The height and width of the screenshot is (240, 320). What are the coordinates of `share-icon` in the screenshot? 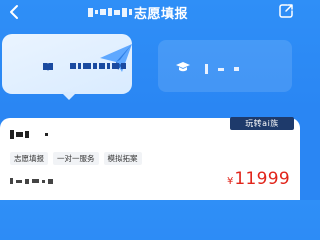 It's located at (286, 11).